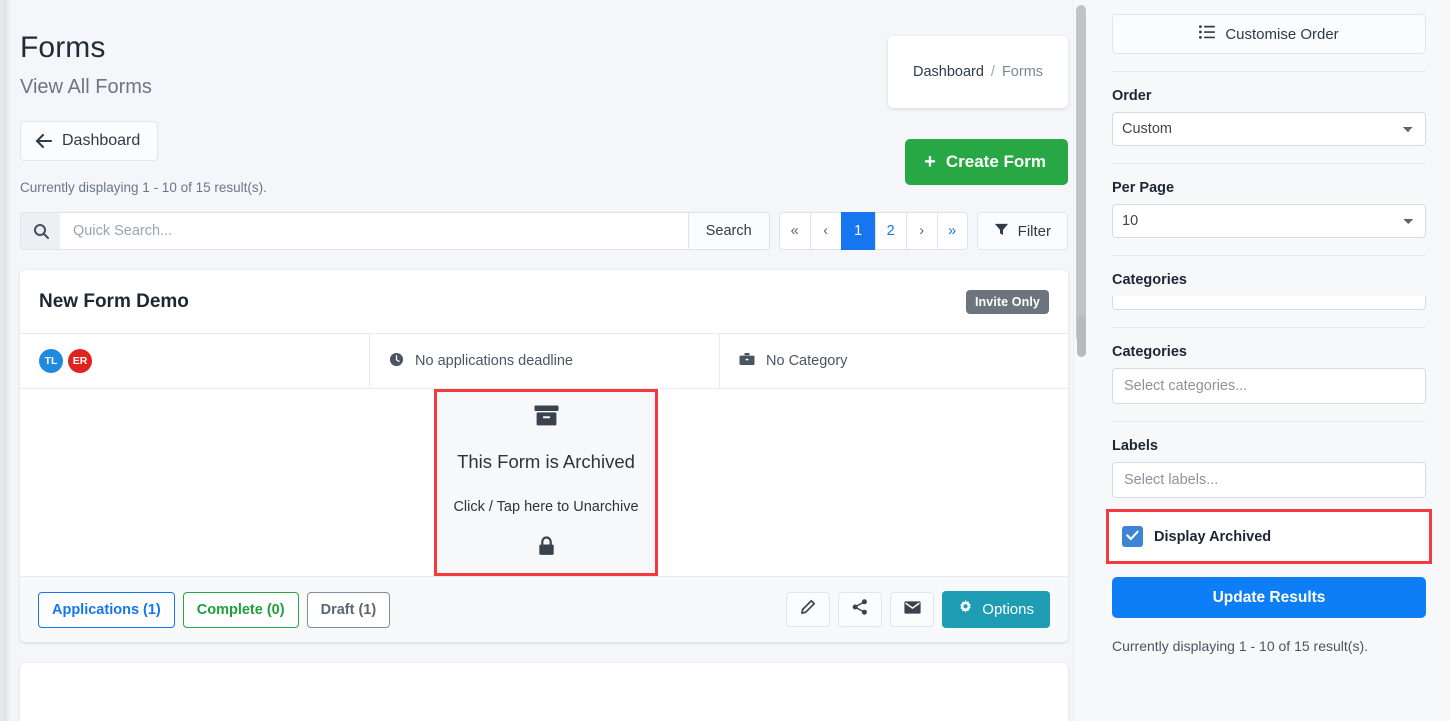  I want to click on form-card-tabs: Applications (1) Complete (0) Draft (1), so click(214, 609).